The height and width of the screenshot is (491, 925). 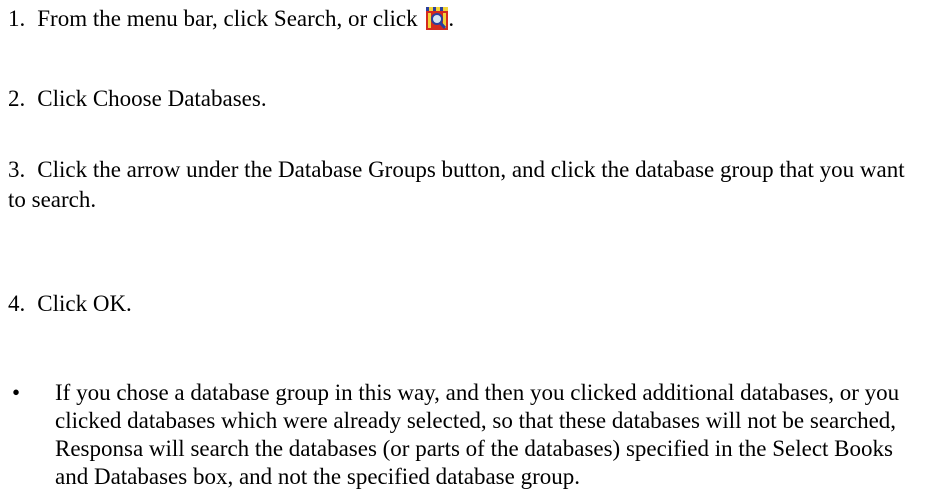 I want to click on step-2: 2. Click Choose Databases., so click(x=137, y=99).